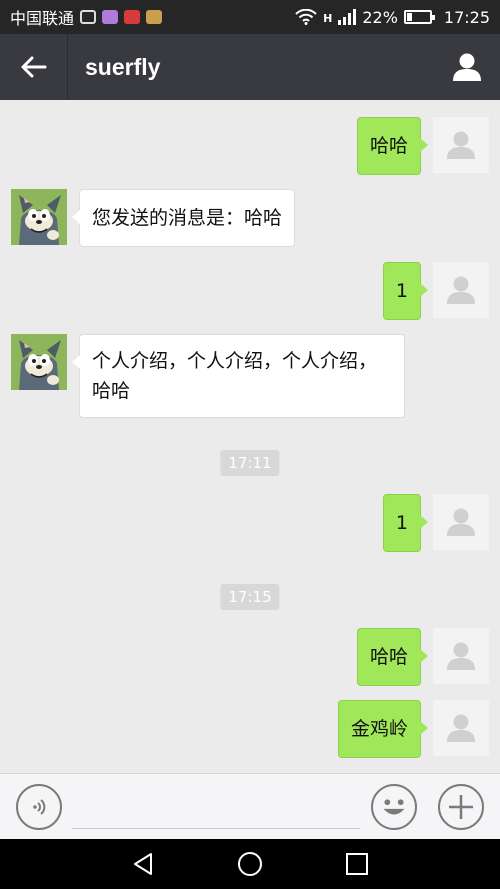 The width and height of the screenshot is (500, 889). I want to click on emoji-icon, so click(394, 807).